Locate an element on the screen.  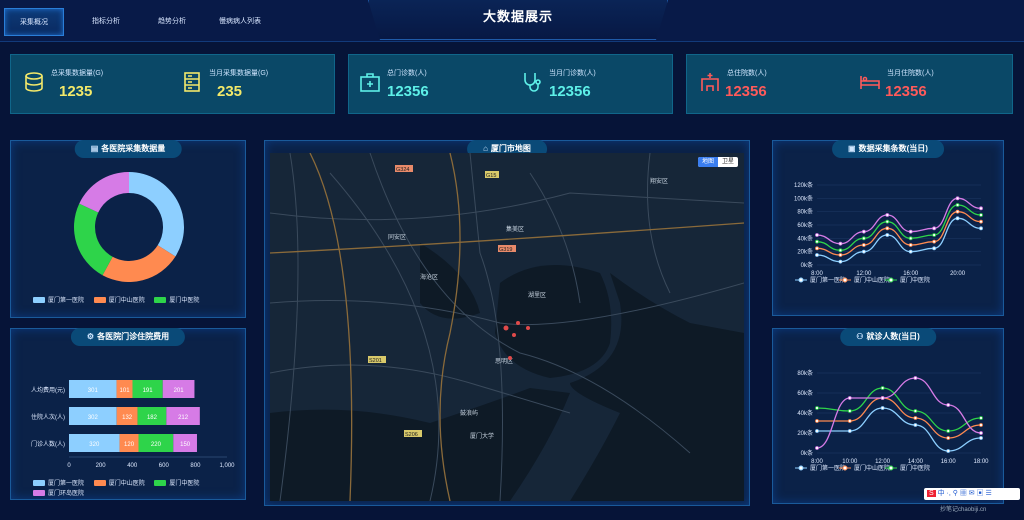
stat-value: 235 is located at coordinates (230, 91).